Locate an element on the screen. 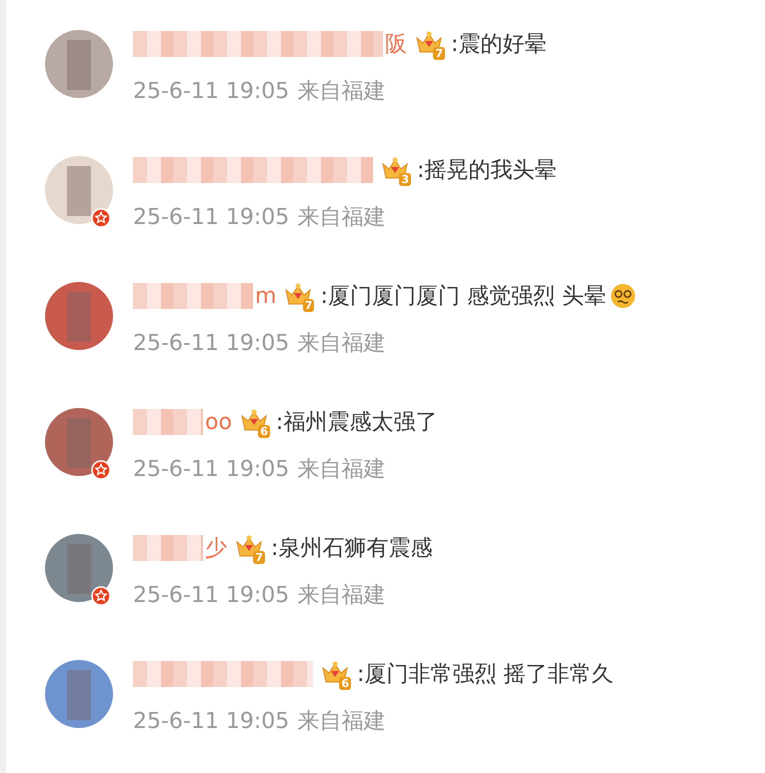  comment-text: :摇晃的我头晕 is located at coordinates (486, 171).